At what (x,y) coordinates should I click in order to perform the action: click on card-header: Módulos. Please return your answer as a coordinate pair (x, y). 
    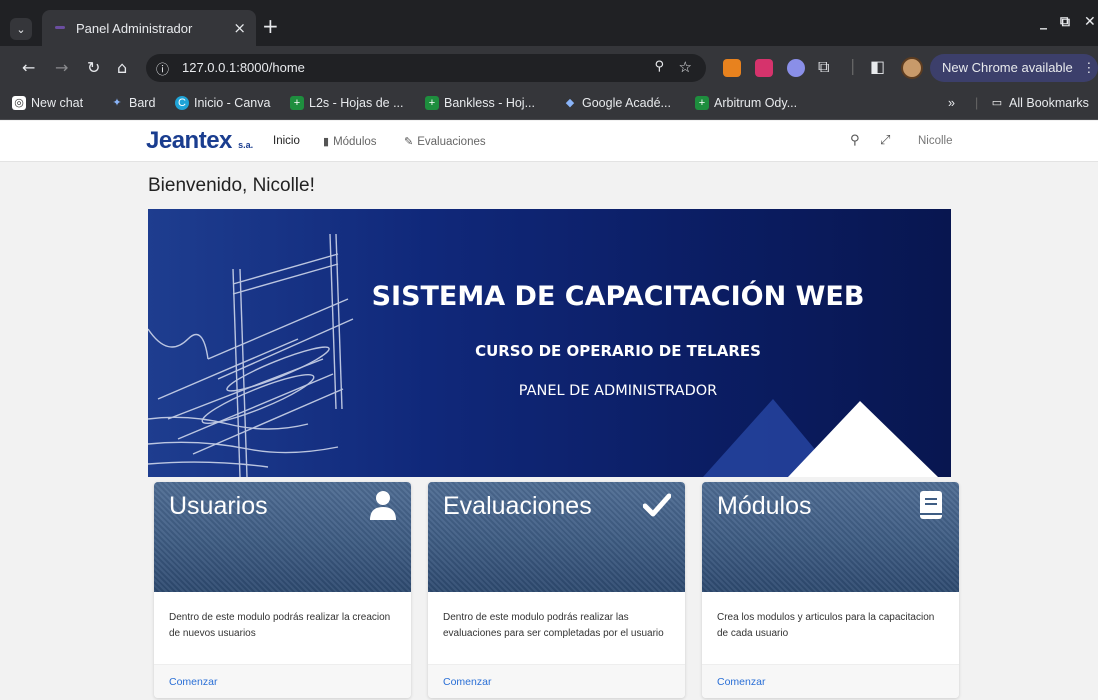
    Looking at the image, I should click on (830, 537).